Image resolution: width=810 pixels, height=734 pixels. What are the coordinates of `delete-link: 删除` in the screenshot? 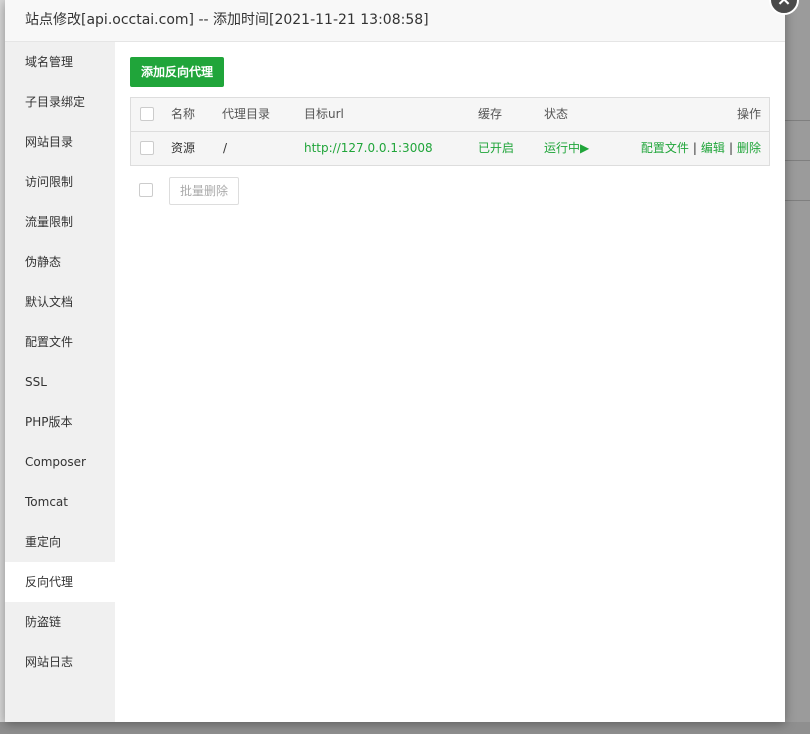 It's located at (749, 148).